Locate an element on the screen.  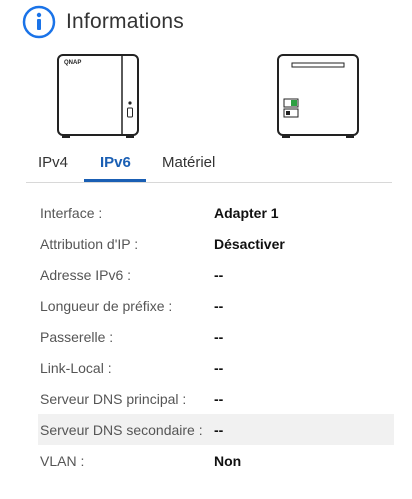
table-row: Passerelle : -- is located at coordinates (216, 336).